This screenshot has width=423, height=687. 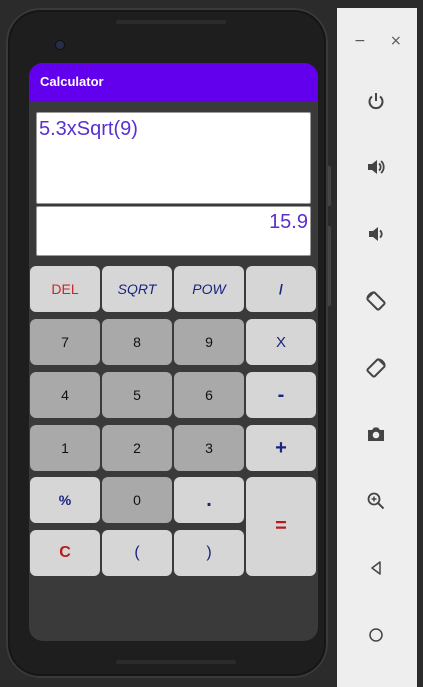 I want to click on digit-6-button: 6, so click(x=209, y=395).